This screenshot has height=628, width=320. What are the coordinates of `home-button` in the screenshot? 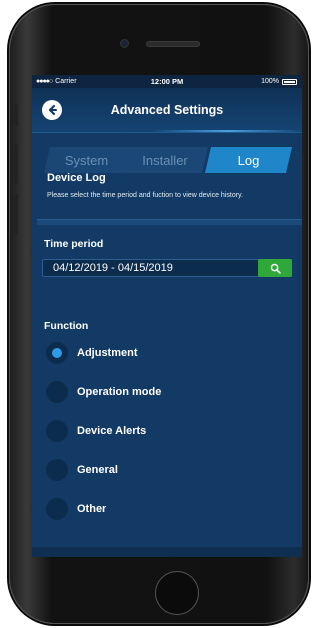 It's located at (177, 593).